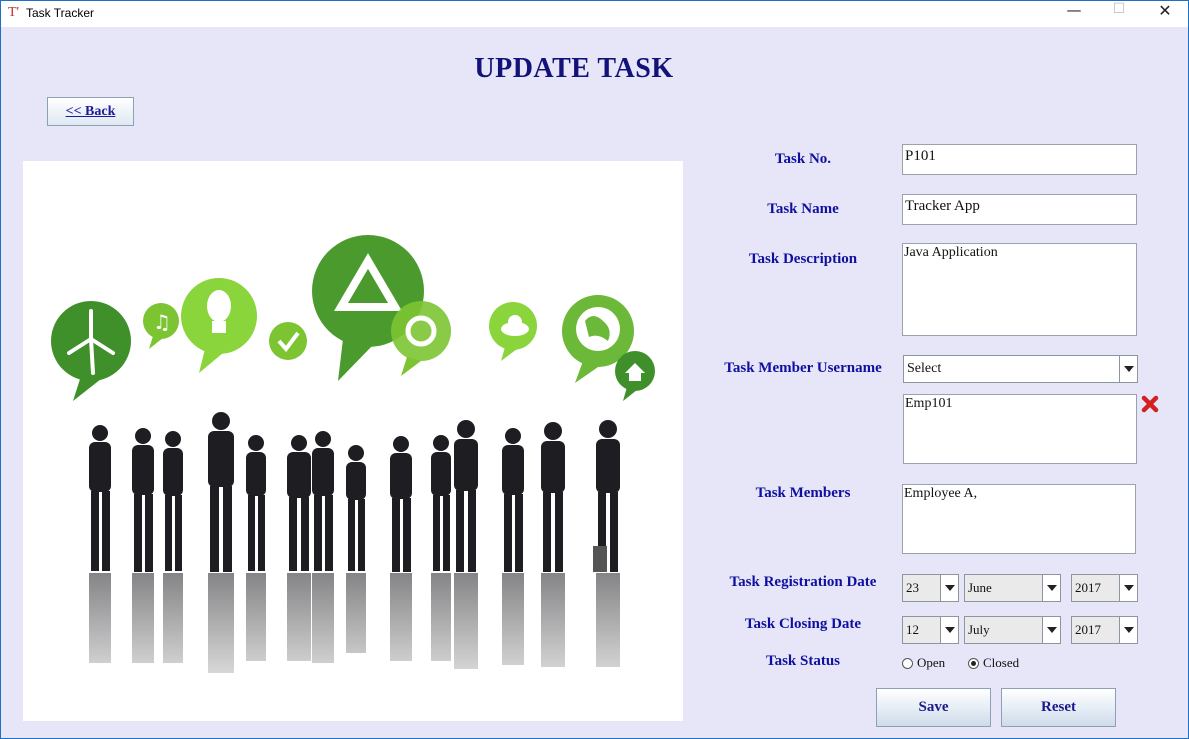  I want to click on task-closing-date-label: Task Closing Date, so click(803, 624).